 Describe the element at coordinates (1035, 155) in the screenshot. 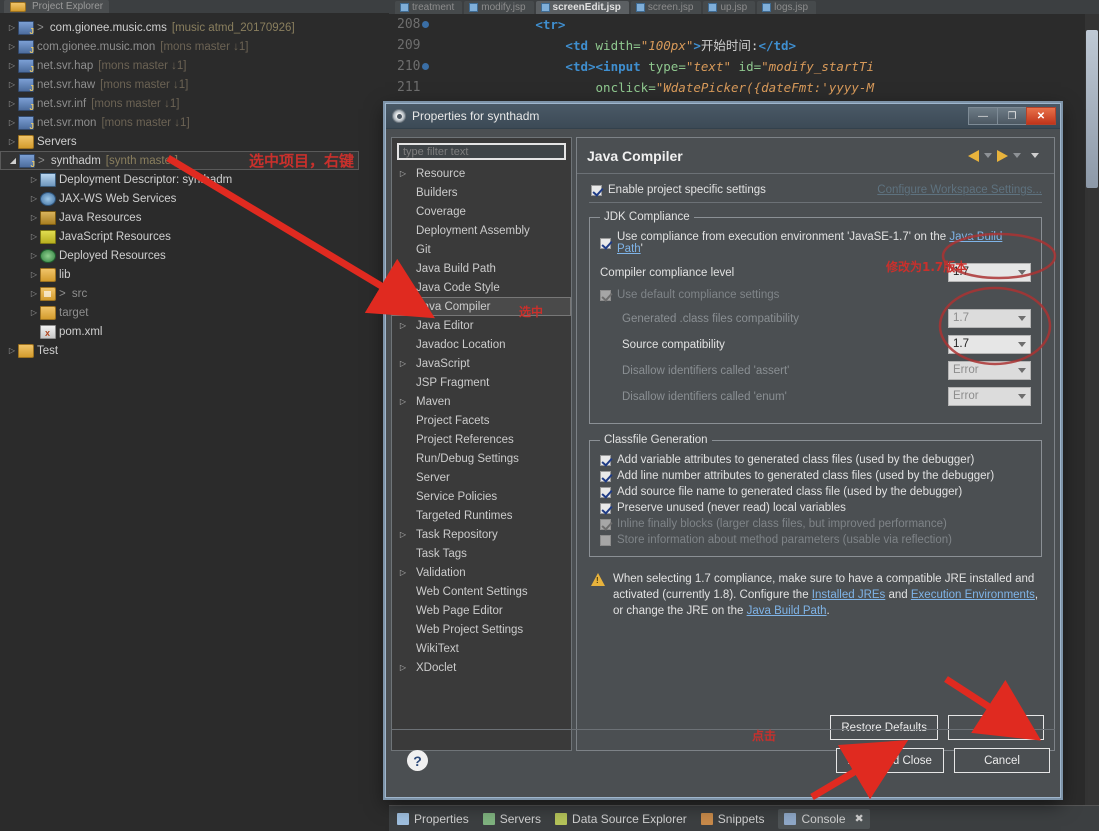

I see `page-menu-chevron-down-icon` at that location.